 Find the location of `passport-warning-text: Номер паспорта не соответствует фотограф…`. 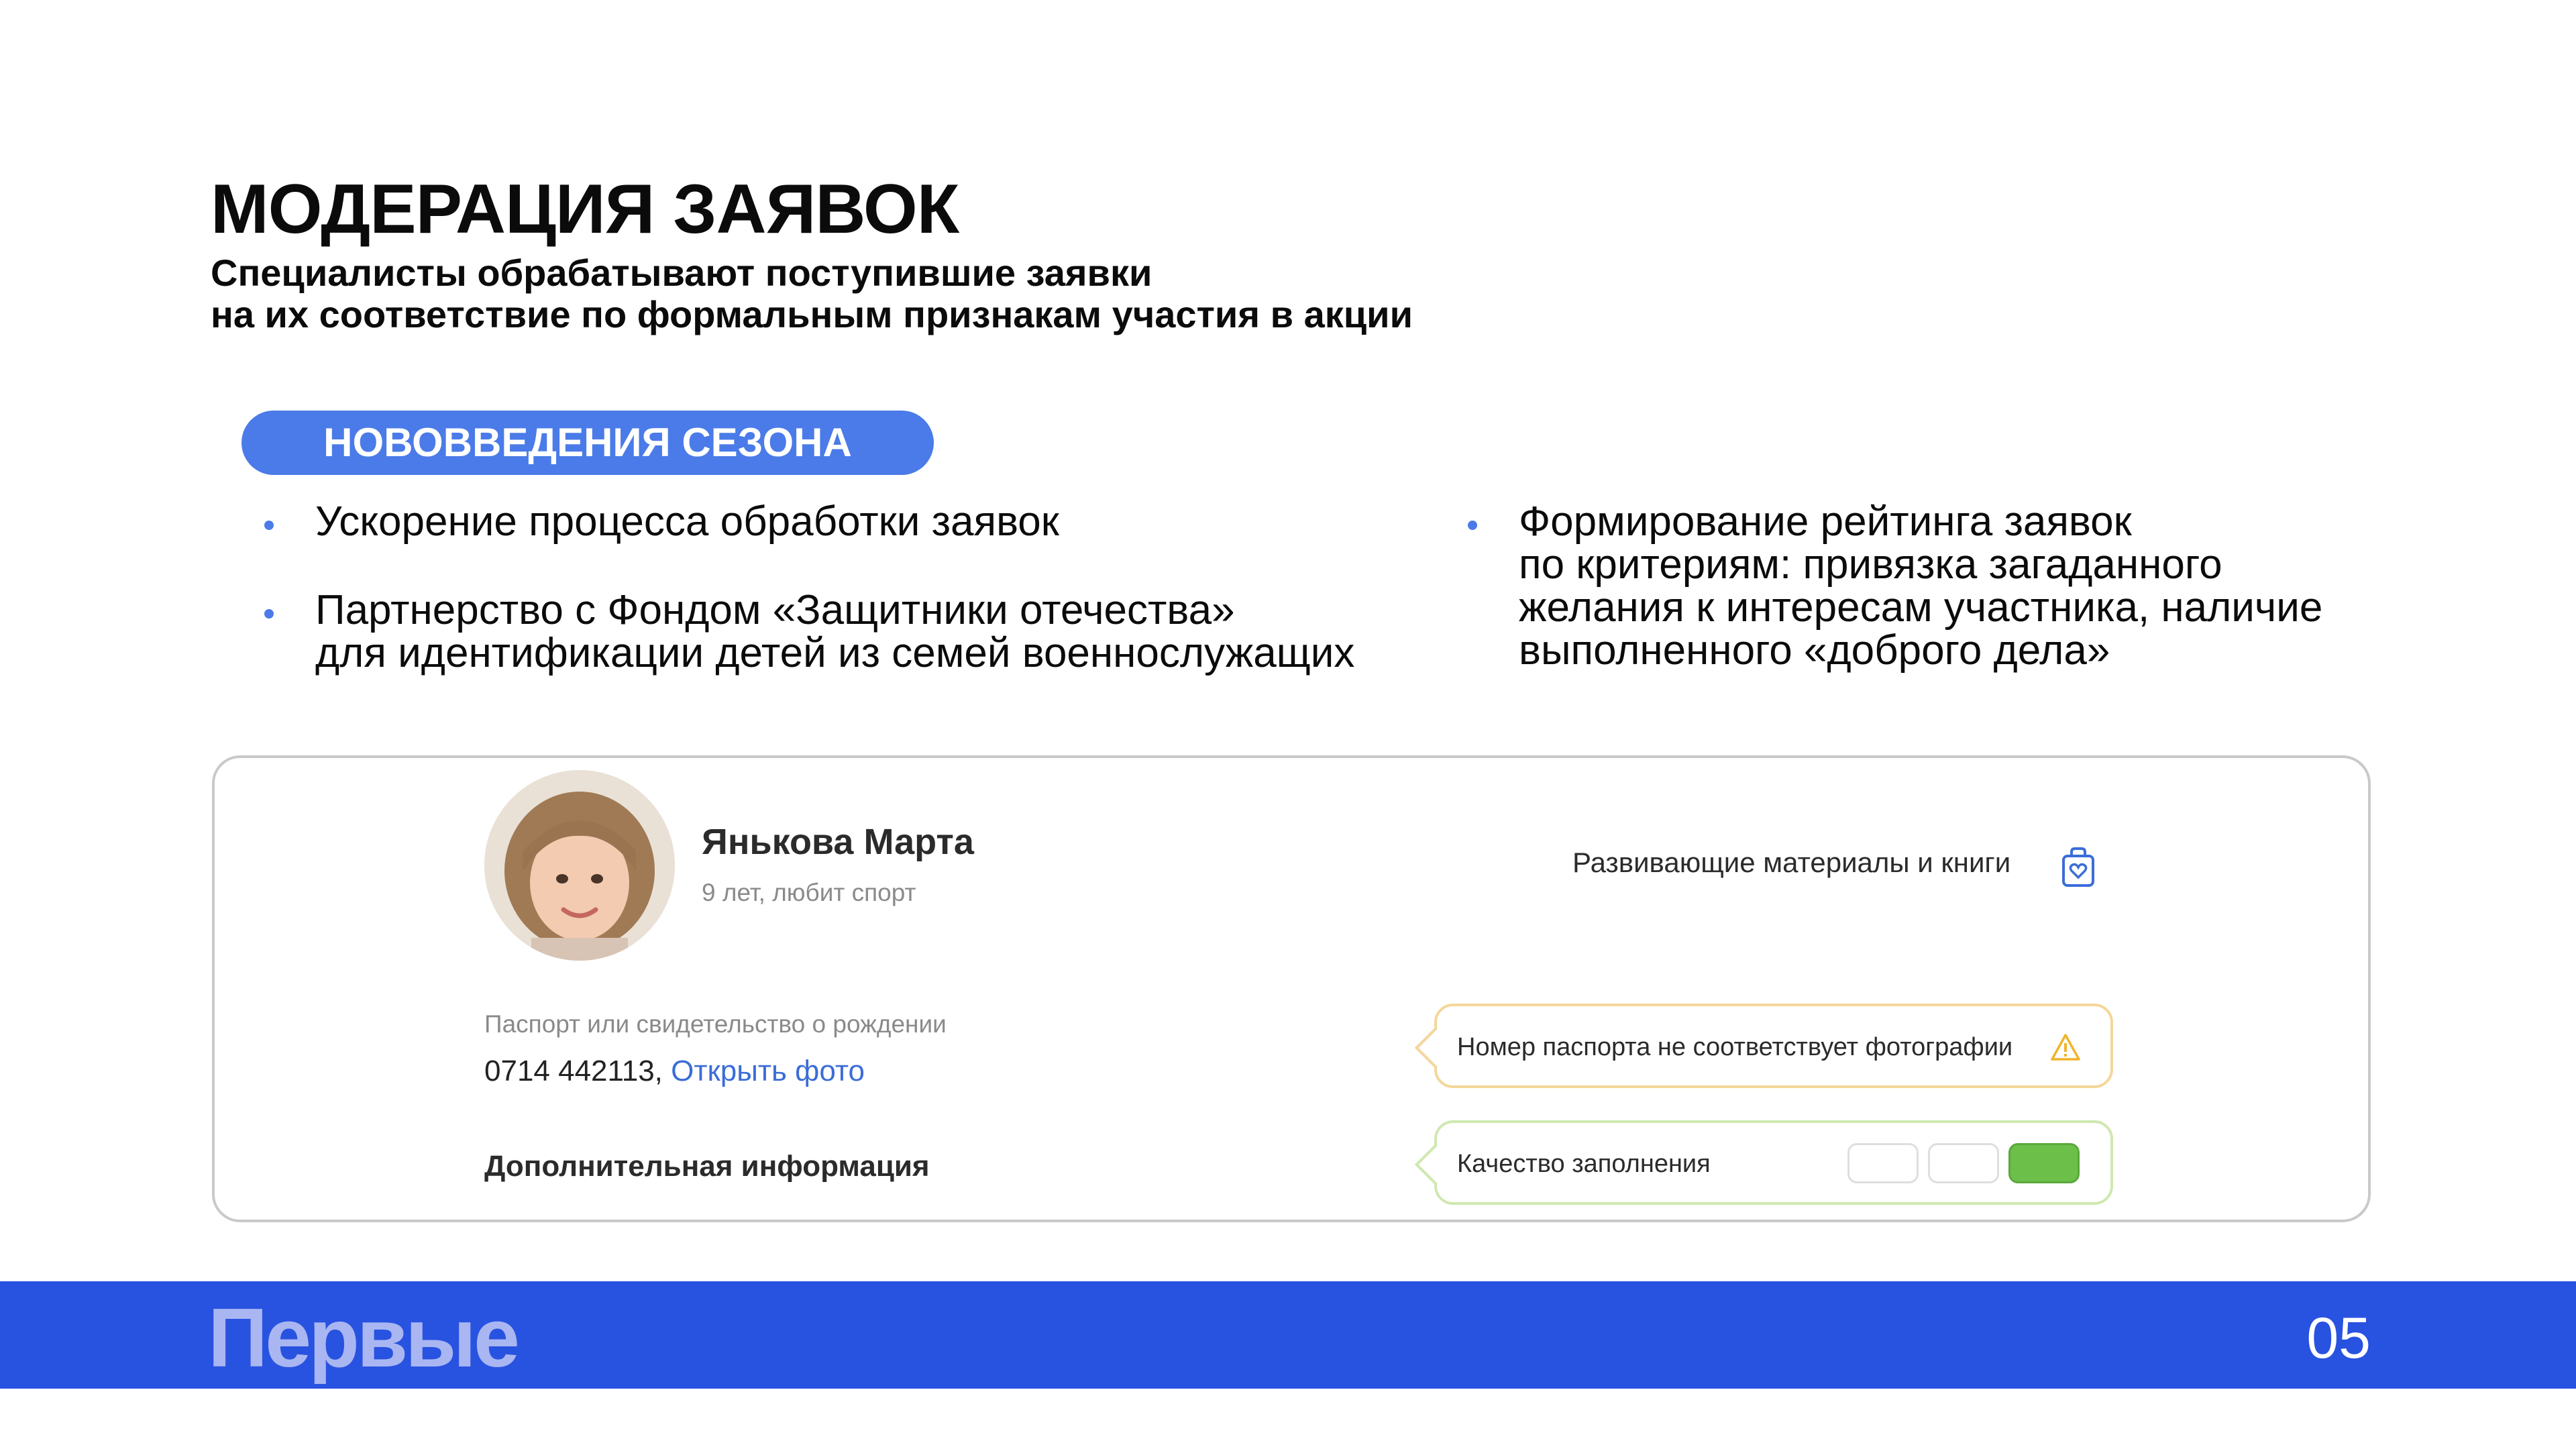

passport-warning-text: Номер паспорта не соответствует фотограф… is located at coordinates (1735, 1047).